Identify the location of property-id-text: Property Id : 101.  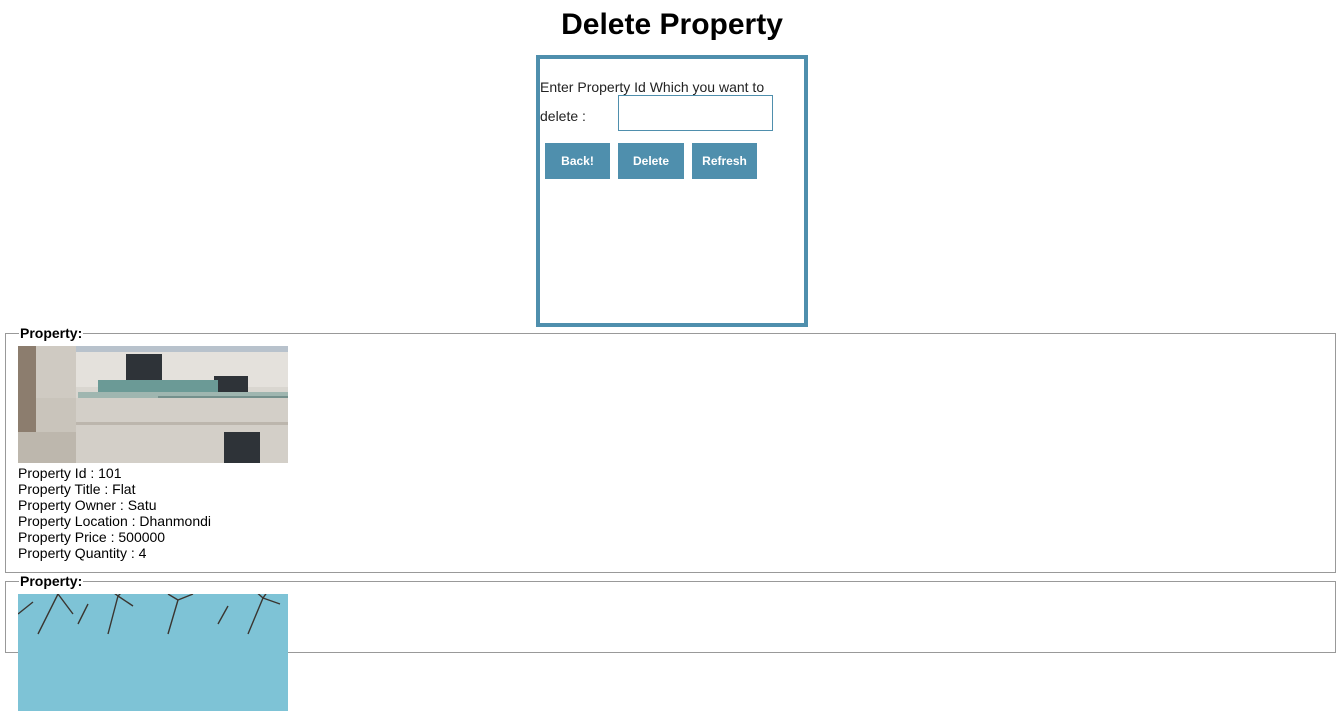
(70, 473).